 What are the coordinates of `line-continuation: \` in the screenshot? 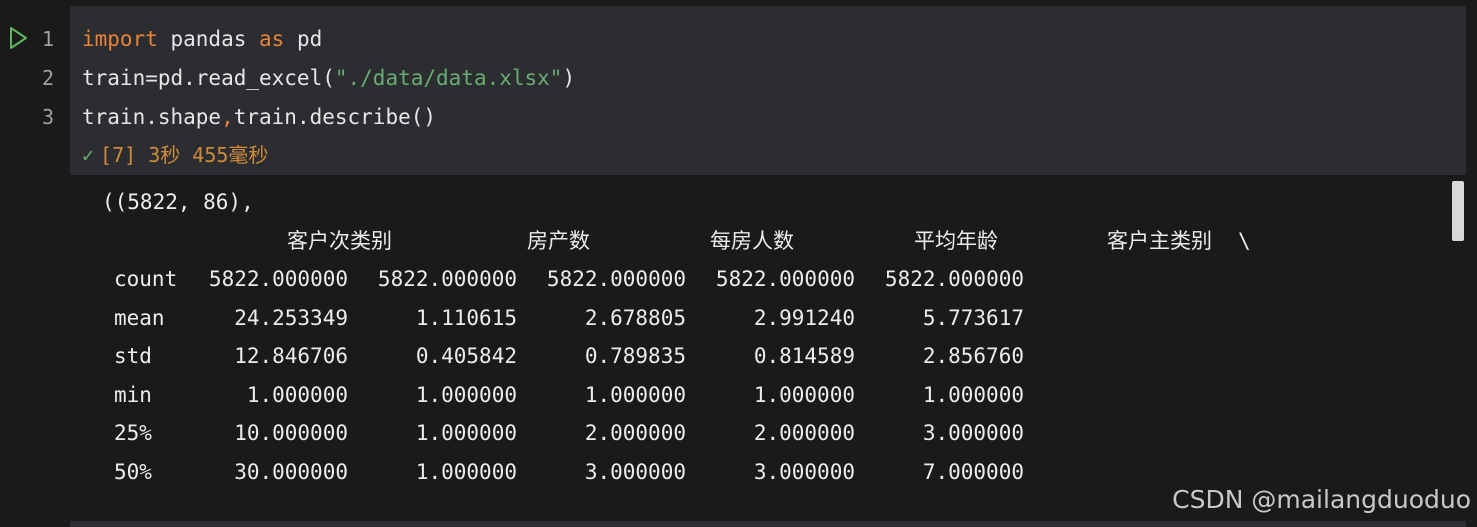 It's located at (1244, 241).